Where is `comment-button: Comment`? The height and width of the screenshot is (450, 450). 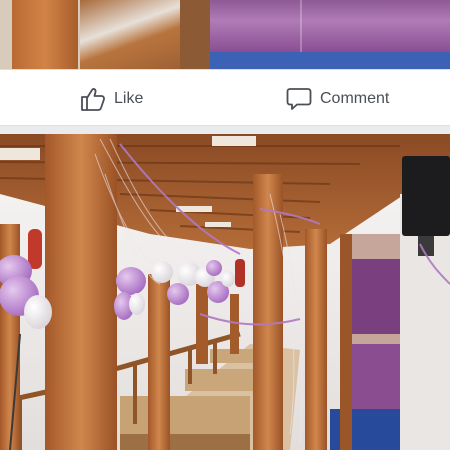 comment-button: Comment is located at coordinates (337, 98).